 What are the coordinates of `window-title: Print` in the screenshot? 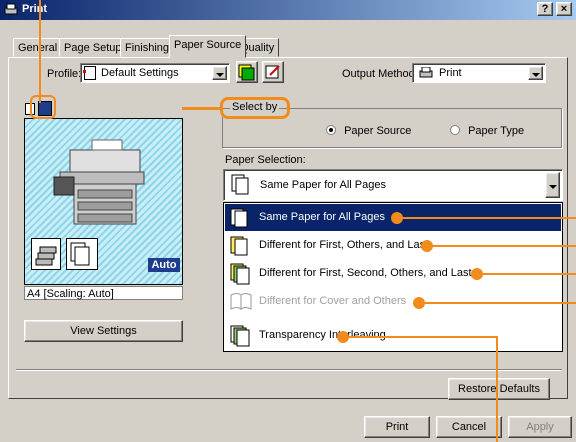 It's located at (35, 9).